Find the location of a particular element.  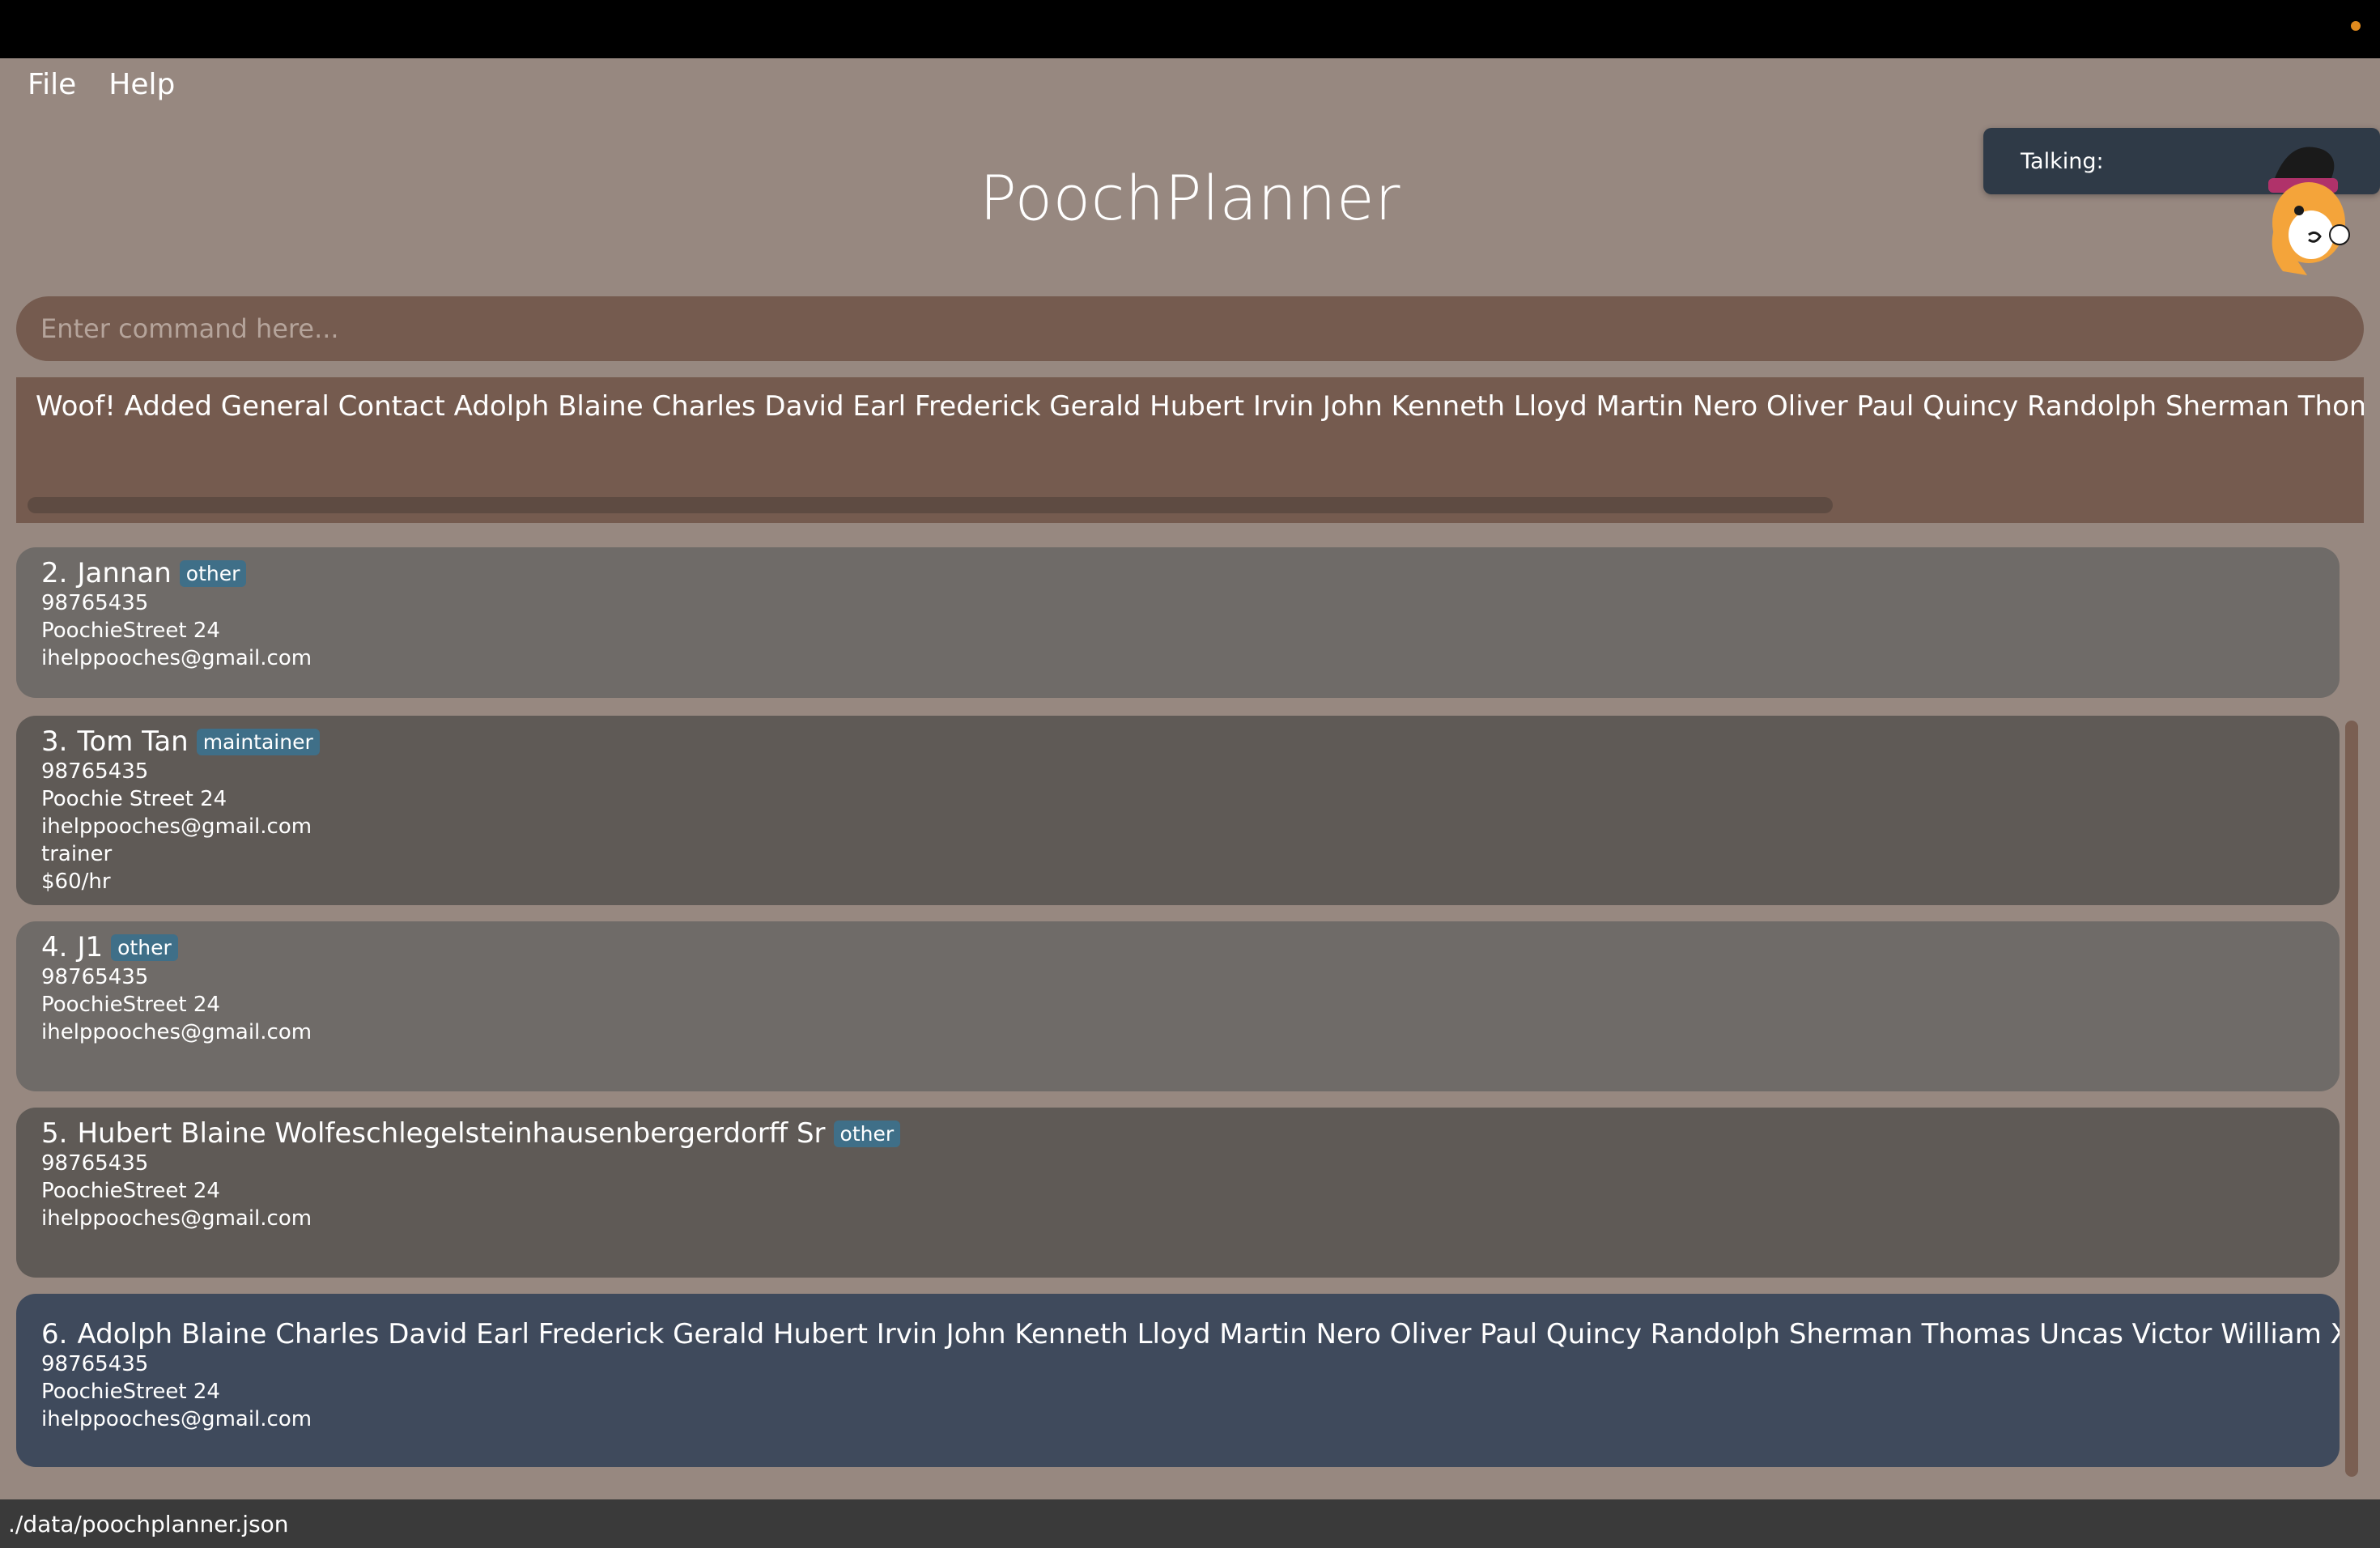

contact-index: 6. is located at coordinates (55, 1334).